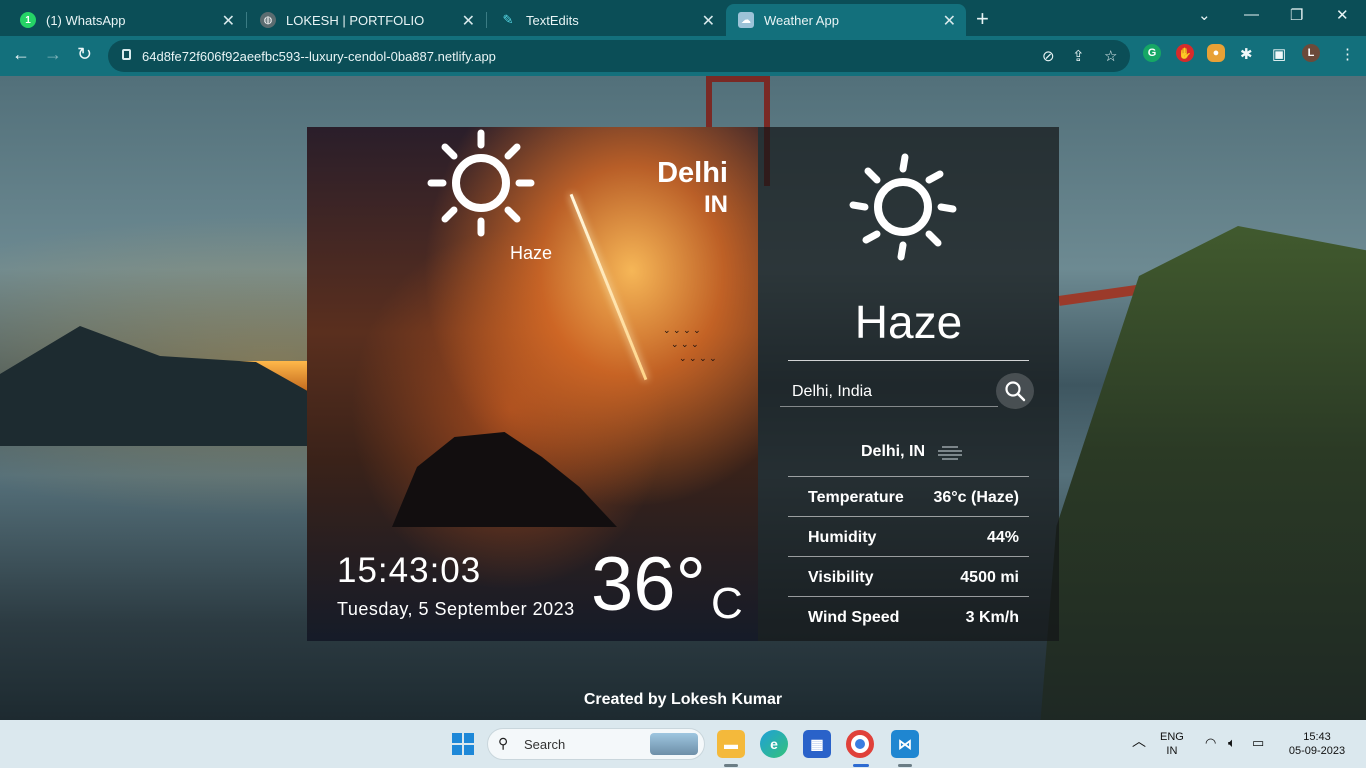  What do you see at coordinates (86, 20) in the screenshot?
I see `tab-title: (1) WhatsApp` at bounding box center [86, 20].